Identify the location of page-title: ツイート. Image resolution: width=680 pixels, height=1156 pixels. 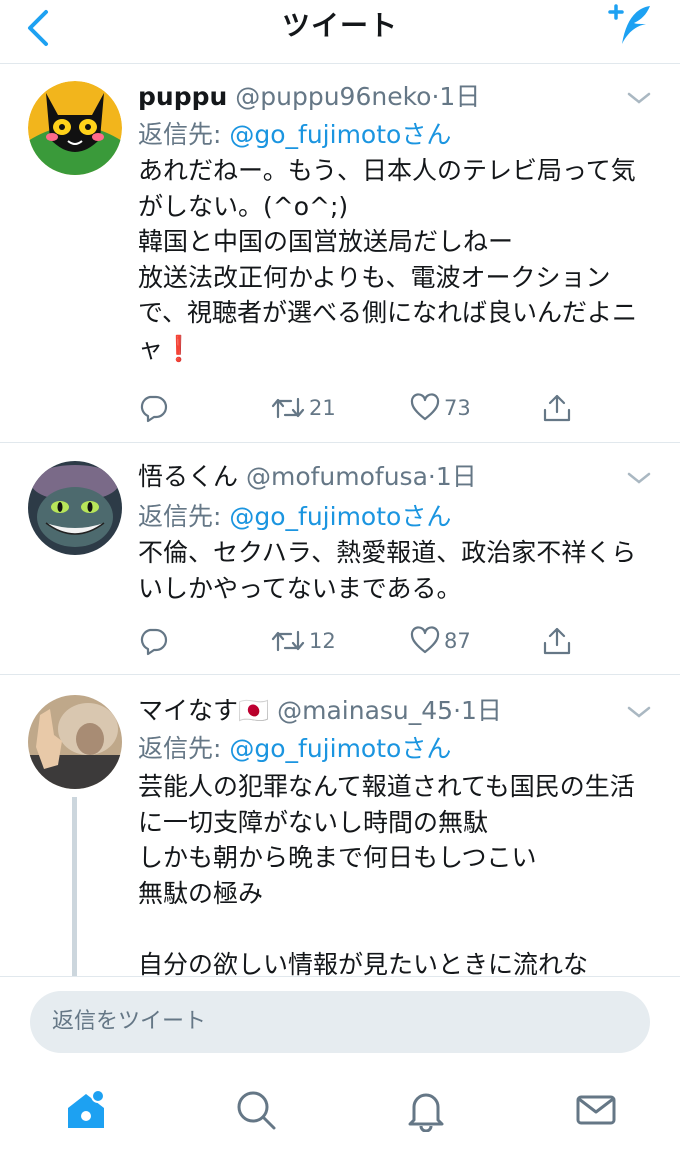
(339, 25).